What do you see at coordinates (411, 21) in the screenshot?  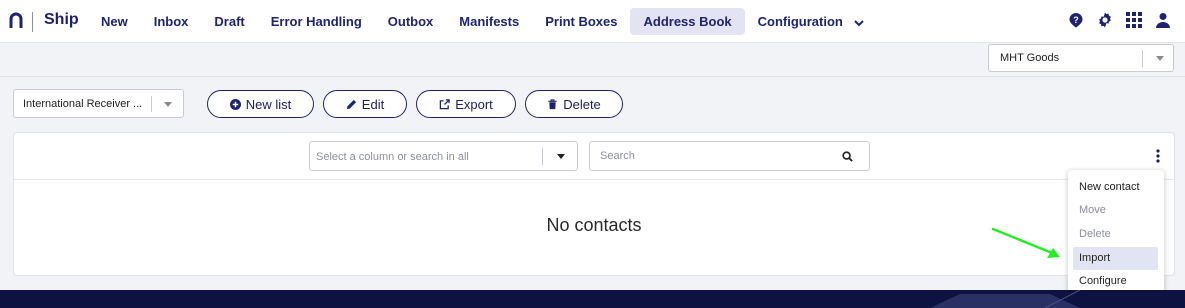 I see `nav-item-outbox: Outbox` at bounding box center [411, 21].